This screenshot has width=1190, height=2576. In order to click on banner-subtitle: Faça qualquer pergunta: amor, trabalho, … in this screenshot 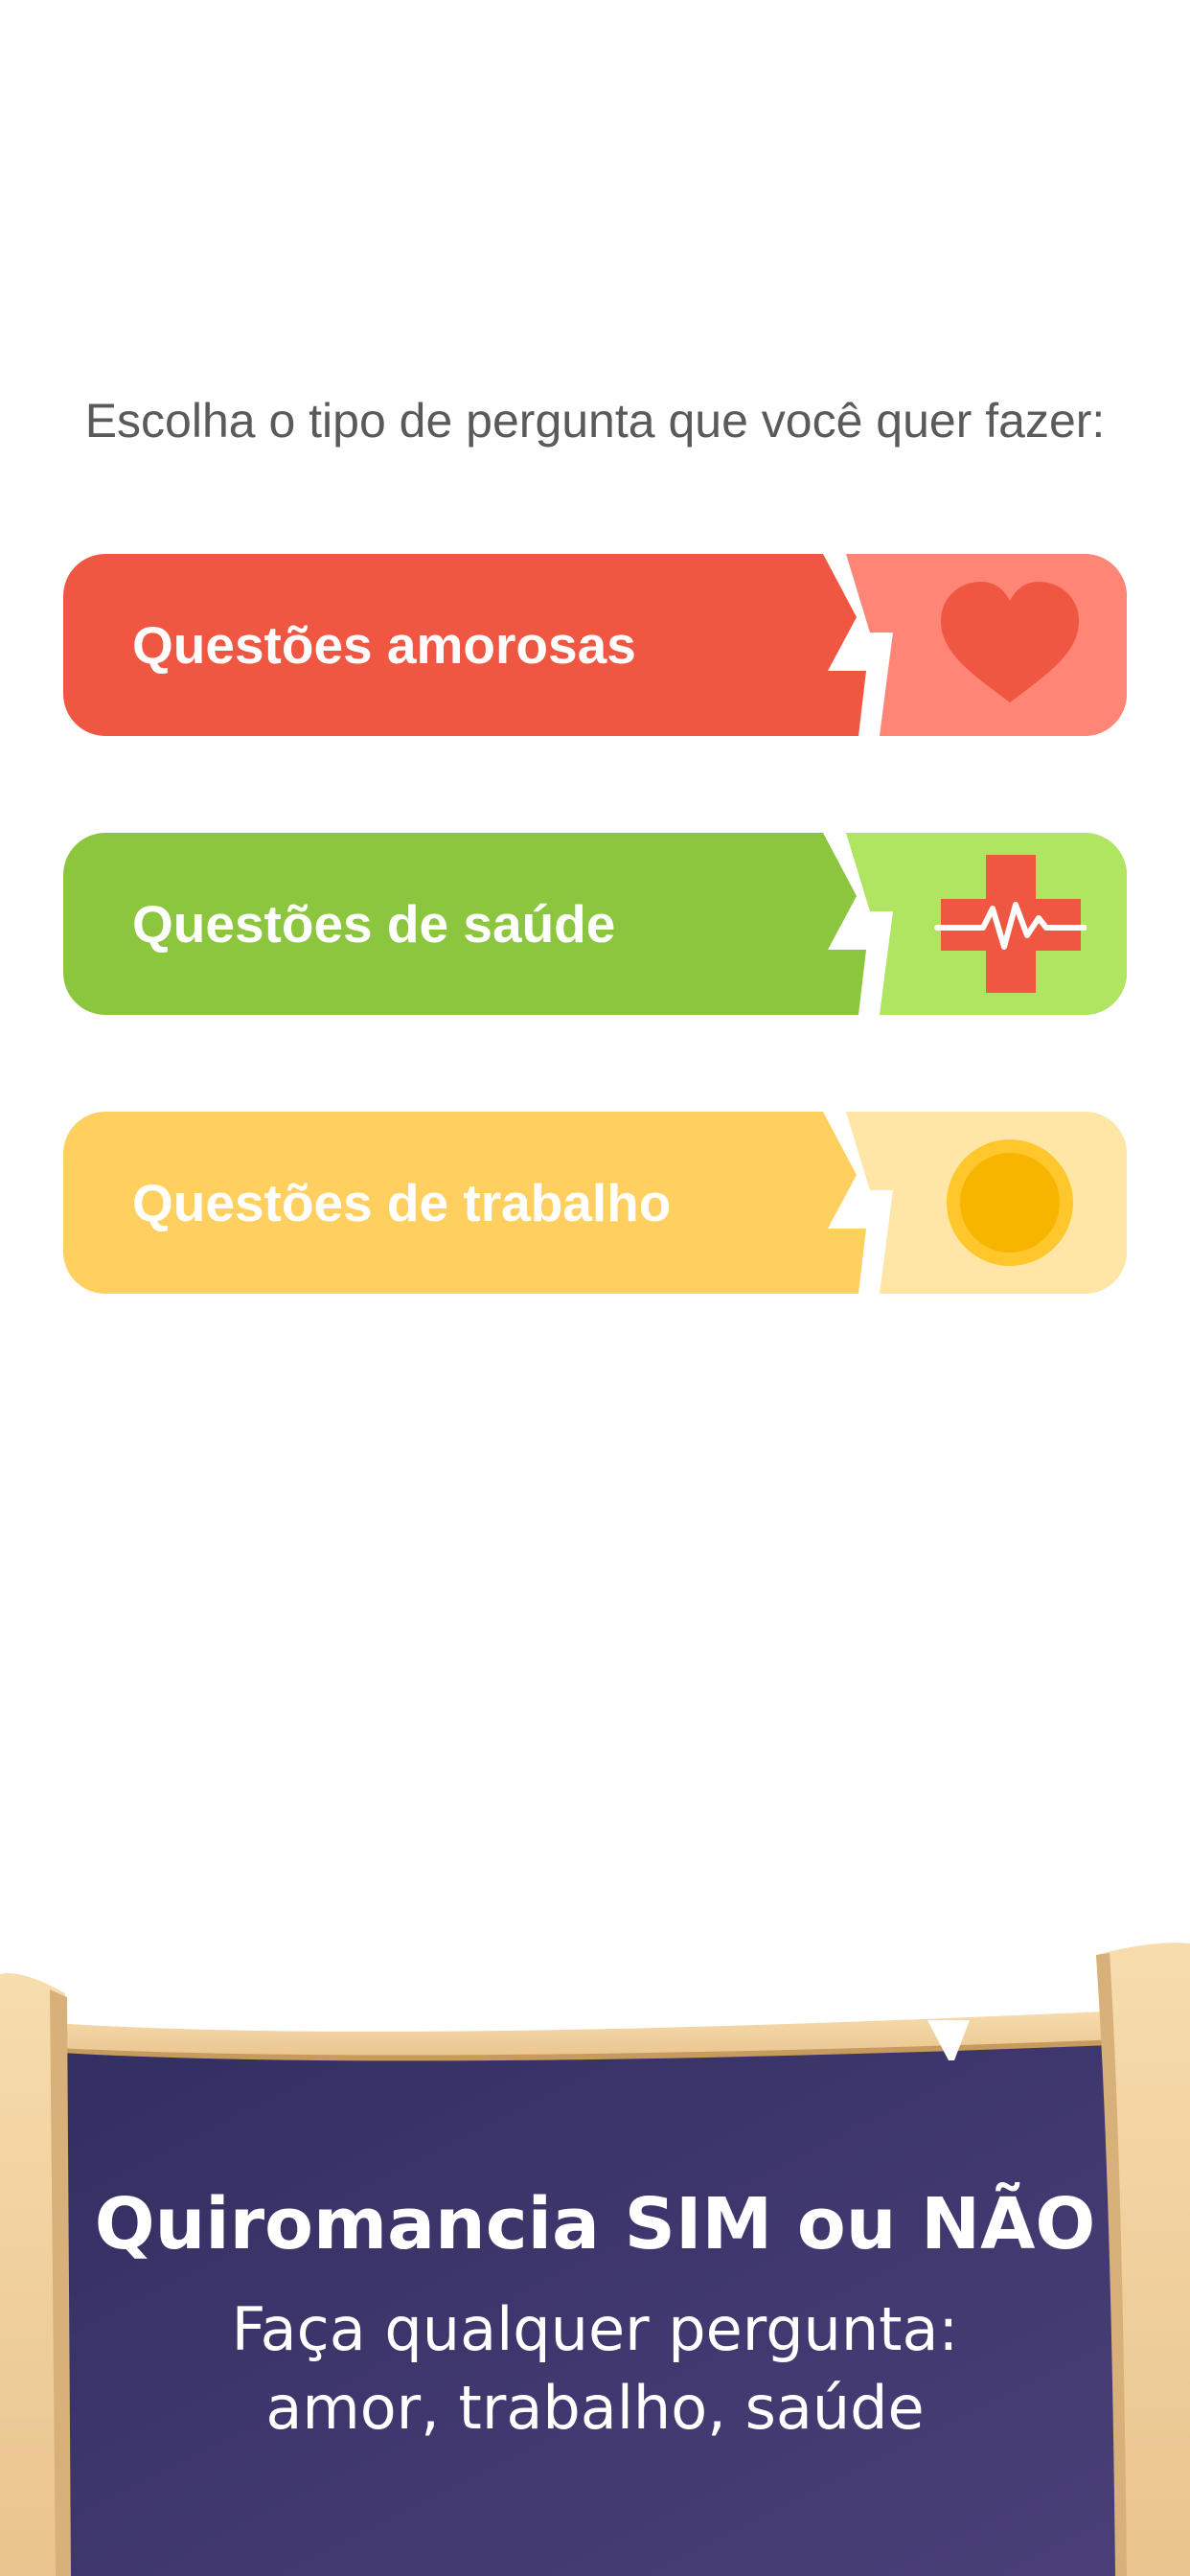, I will do `click(595, 2369)`.